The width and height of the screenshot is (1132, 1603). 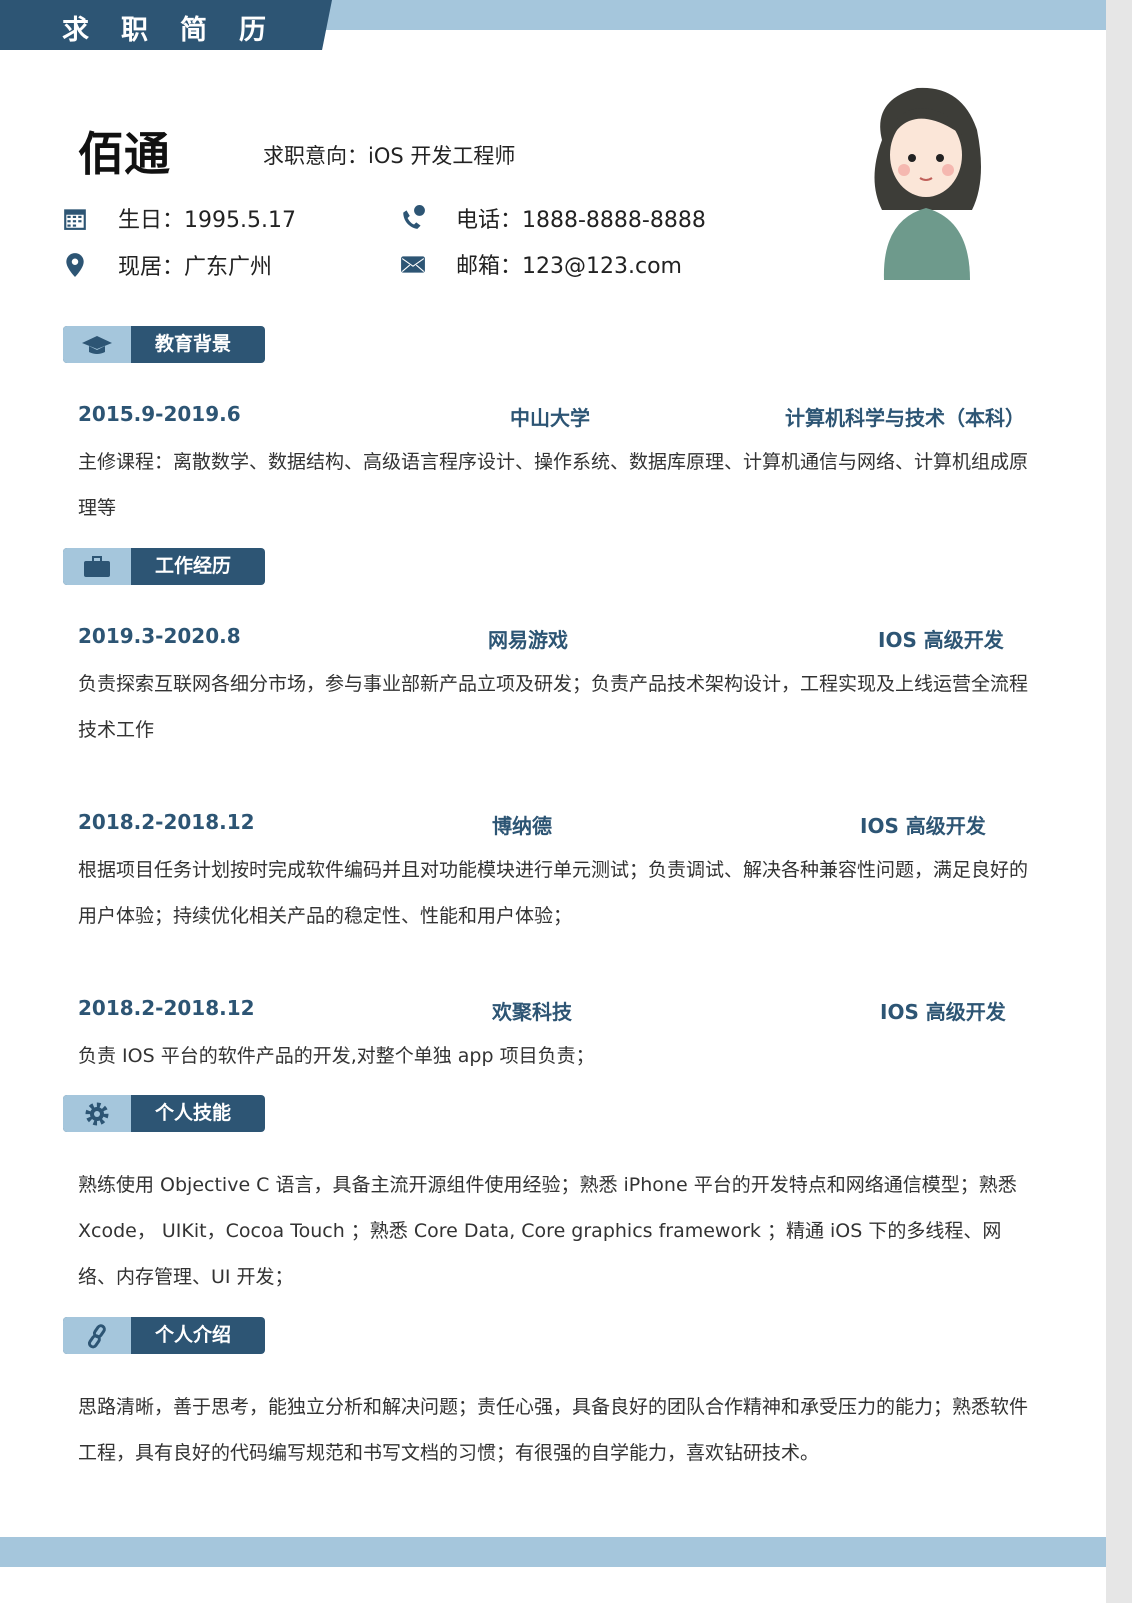 I want to click on work-company: 网易游戏, so click(x=528, y=640).